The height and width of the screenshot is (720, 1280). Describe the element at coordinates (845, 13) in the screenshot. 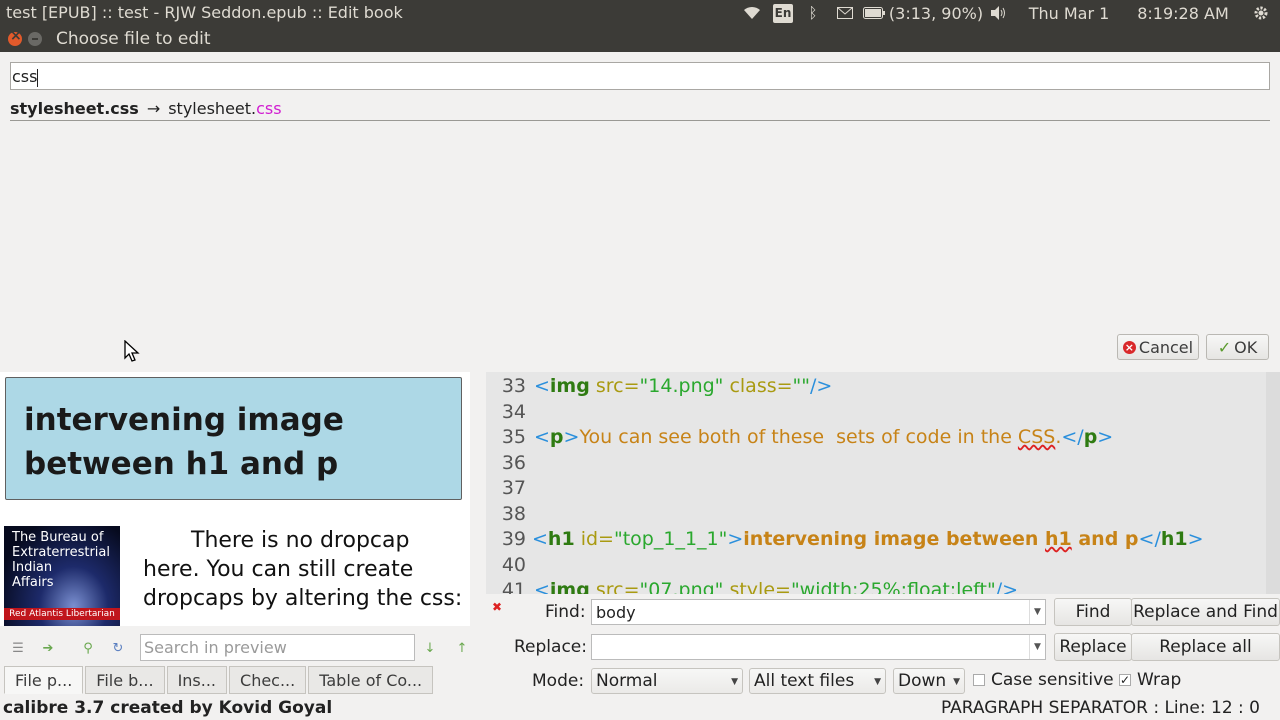

I see `mail-icon` at that location.